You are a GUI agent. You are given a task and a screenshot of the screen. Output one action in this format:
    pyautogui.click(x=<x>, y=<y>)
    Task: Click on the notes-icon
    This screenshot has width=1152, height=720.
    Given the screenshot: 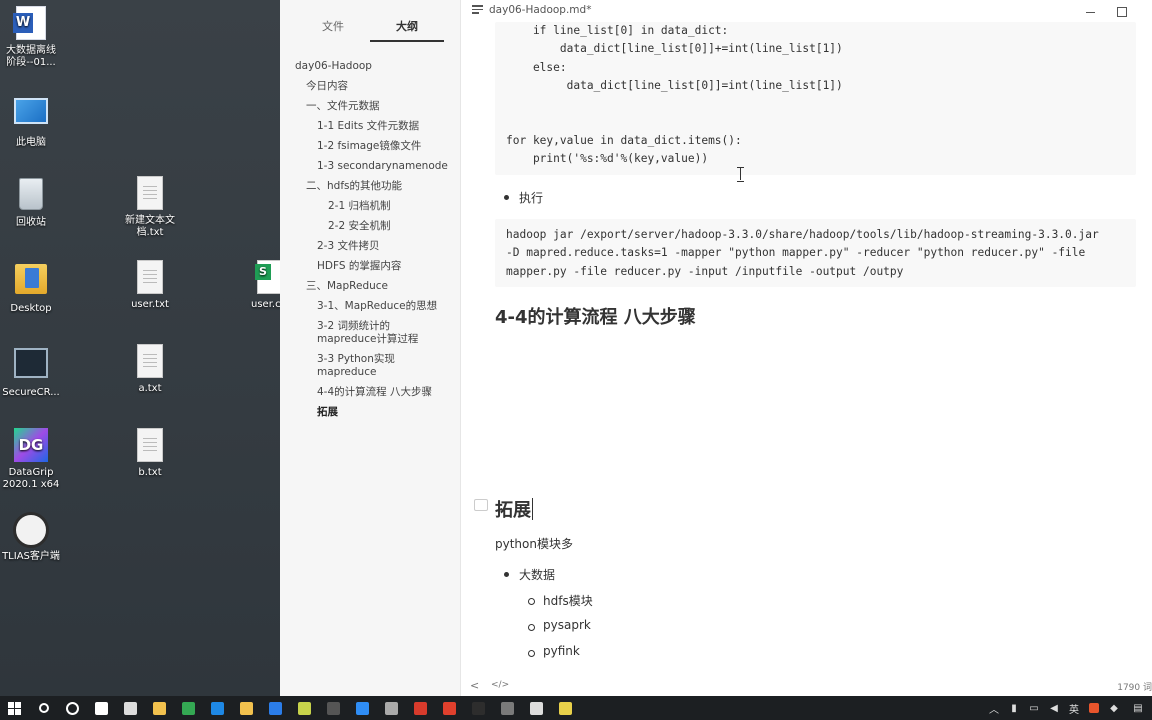 What is the action you would take?
    pyautogui.click(x=565, y=708)
    